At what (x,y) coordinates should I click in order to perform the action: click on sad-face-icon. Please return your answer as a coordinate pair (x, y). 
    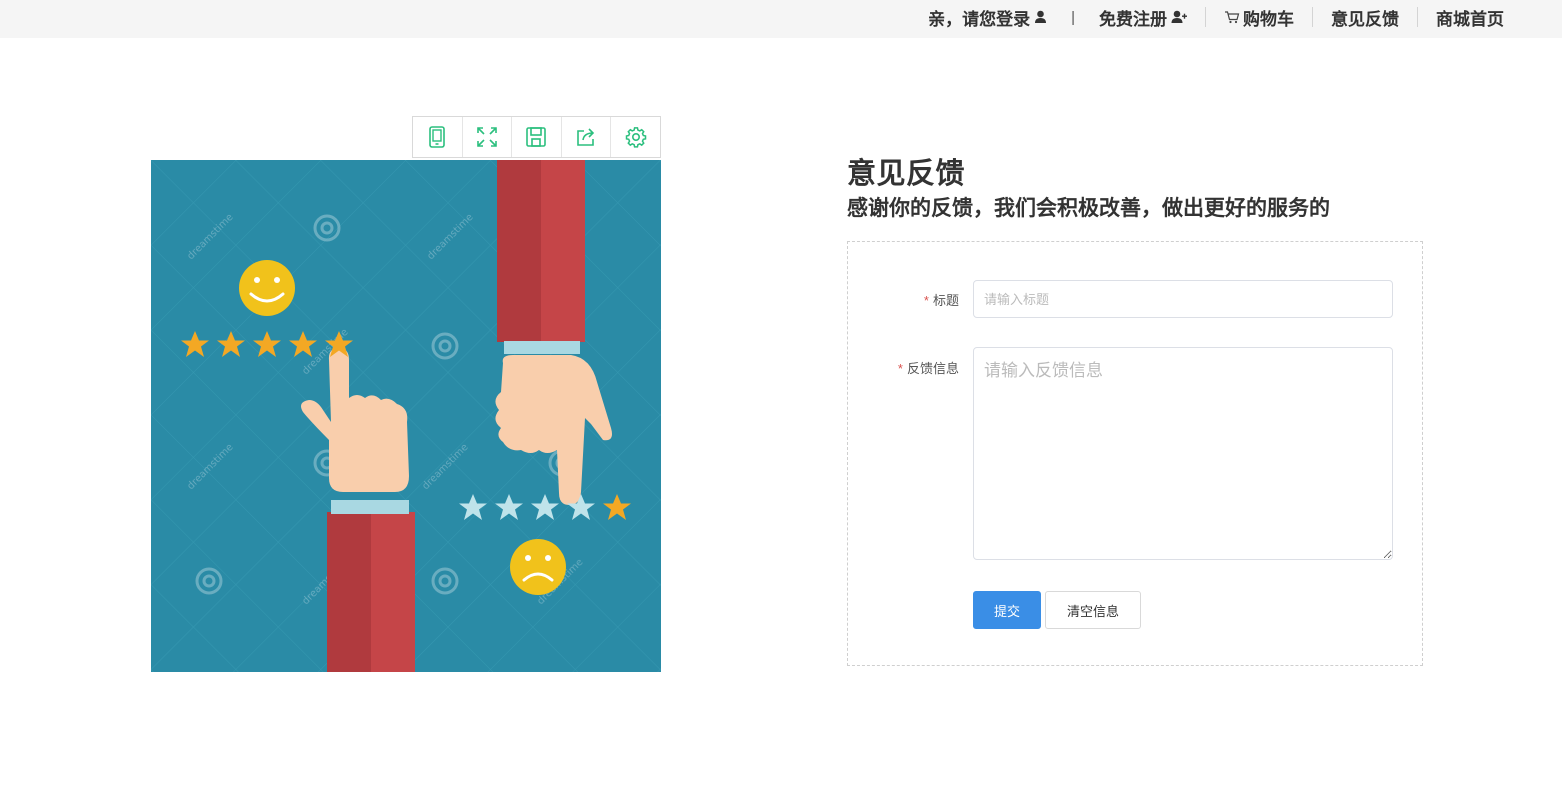
    Looking at the image, I should click on (538, 567).